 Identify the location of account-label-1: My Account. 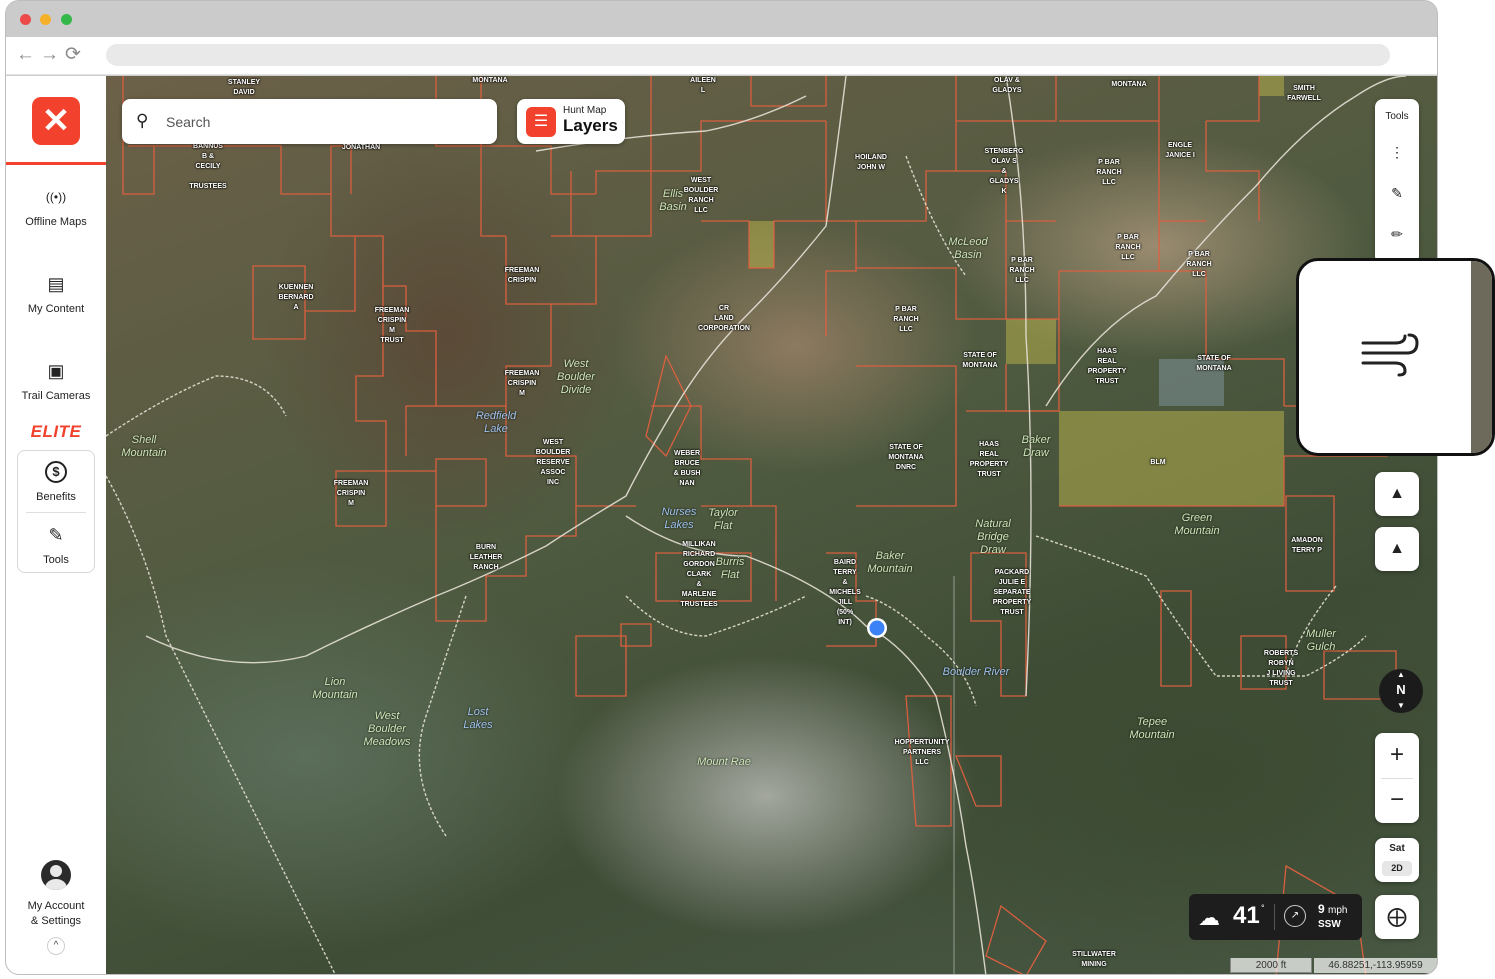
(56, 906).